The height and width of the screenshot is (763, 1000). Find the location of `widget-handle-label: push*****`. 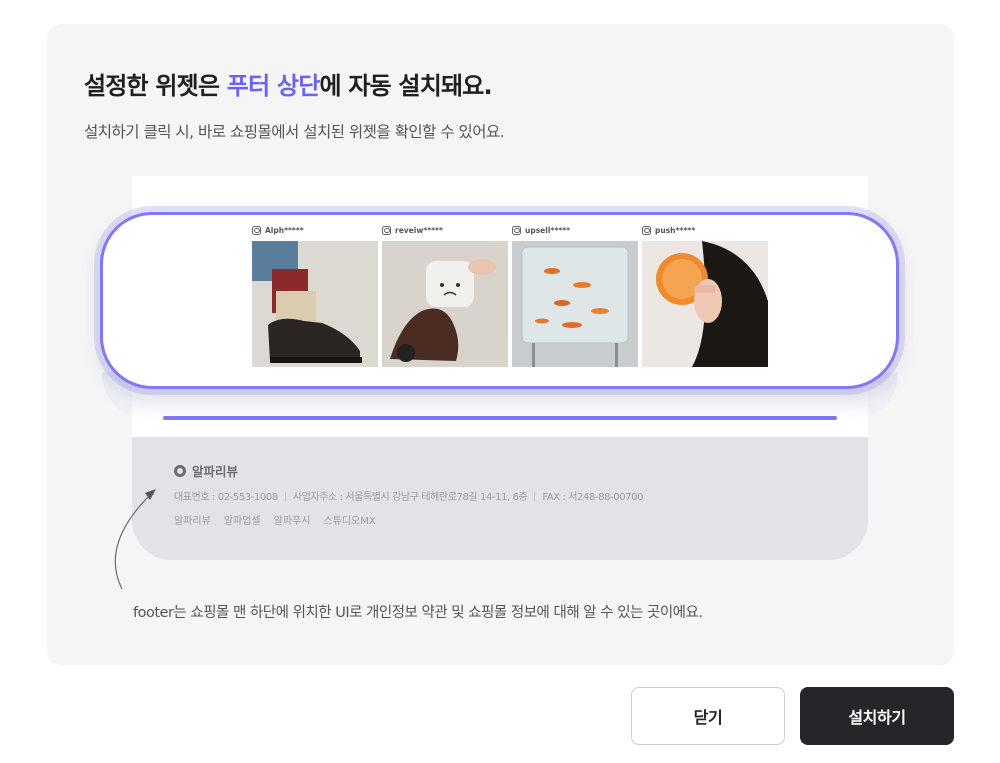

widget-handle-label: push***** is located at coordinates (675, 230).